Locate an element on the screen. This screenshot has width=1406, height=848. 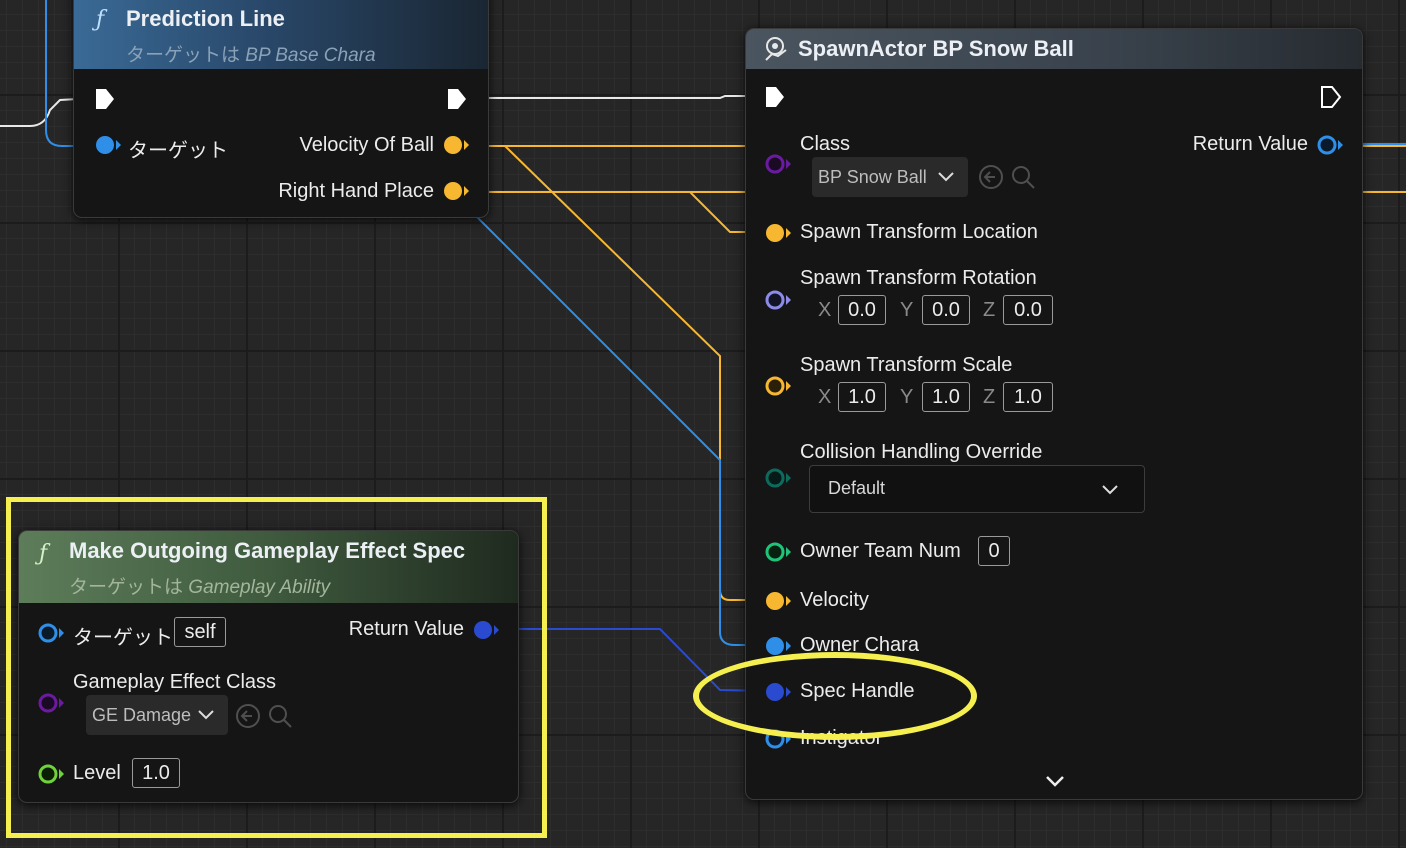
velocity-of-ball-pin is located at coordinates (456, 145).